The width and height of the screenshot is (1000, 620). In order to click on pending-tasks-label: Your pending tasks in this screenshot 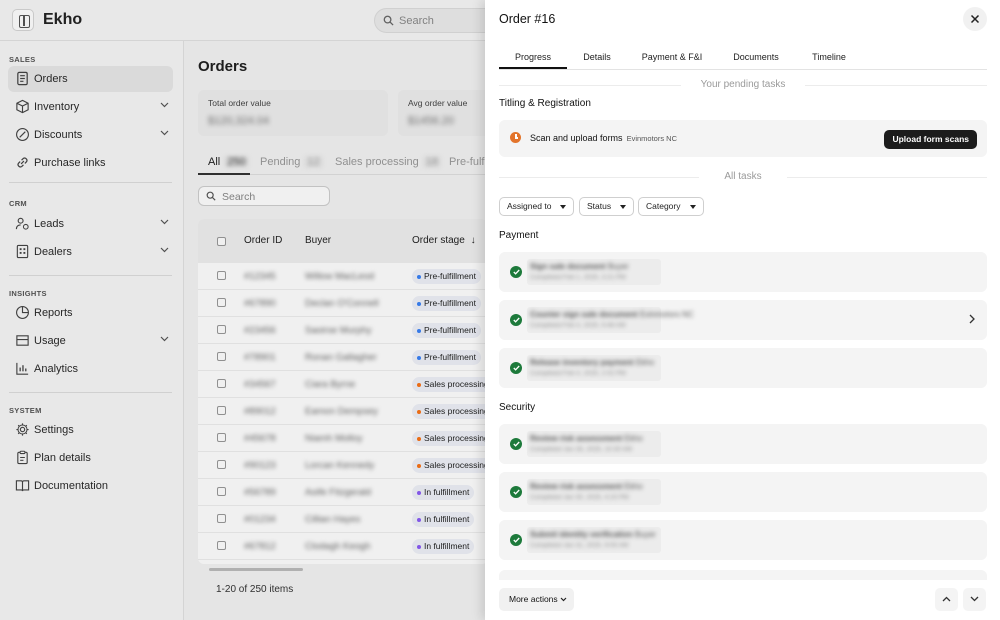, I will do `click(743, 84)`.